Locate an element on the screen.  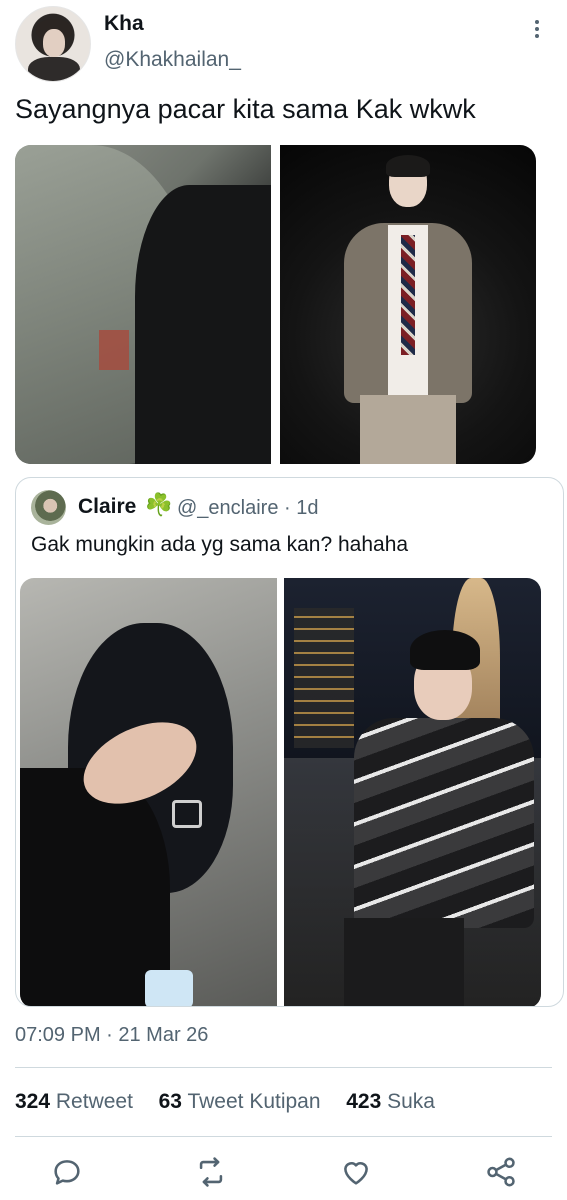
author-avatar is located at coordinates (53, 44).